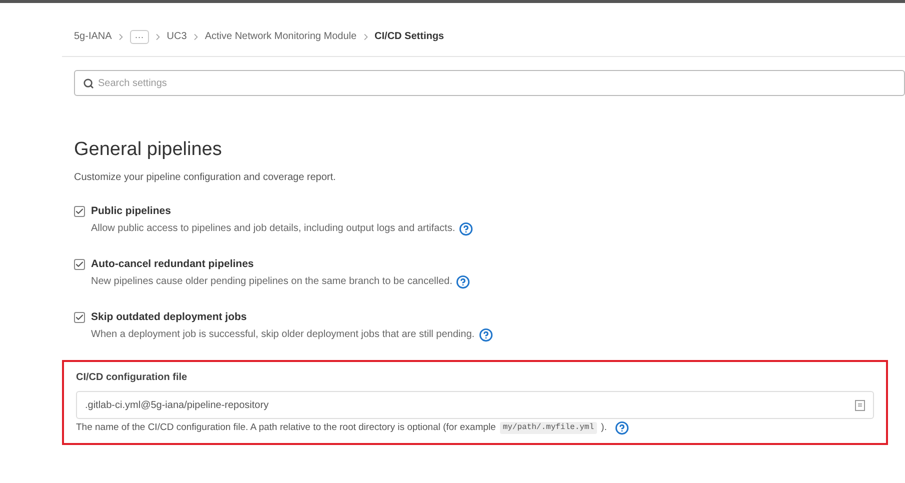  I want to click on option-help: New pipelines cause older pending pipelines on the same branch to be cancelled., so click(271, 282).